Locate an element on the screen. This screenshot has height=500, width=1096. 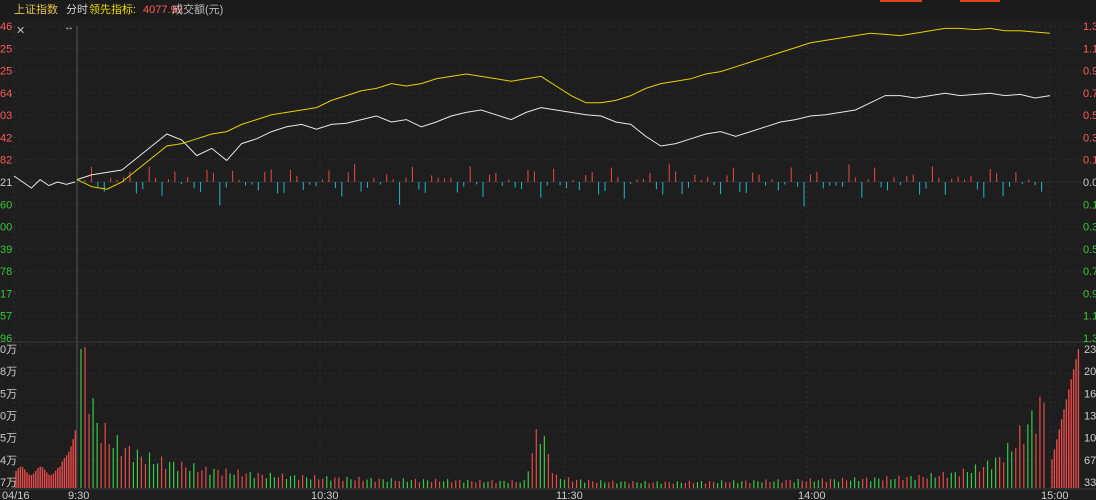
volume-right-tick: 13 is located at coordinates (1090, 417).